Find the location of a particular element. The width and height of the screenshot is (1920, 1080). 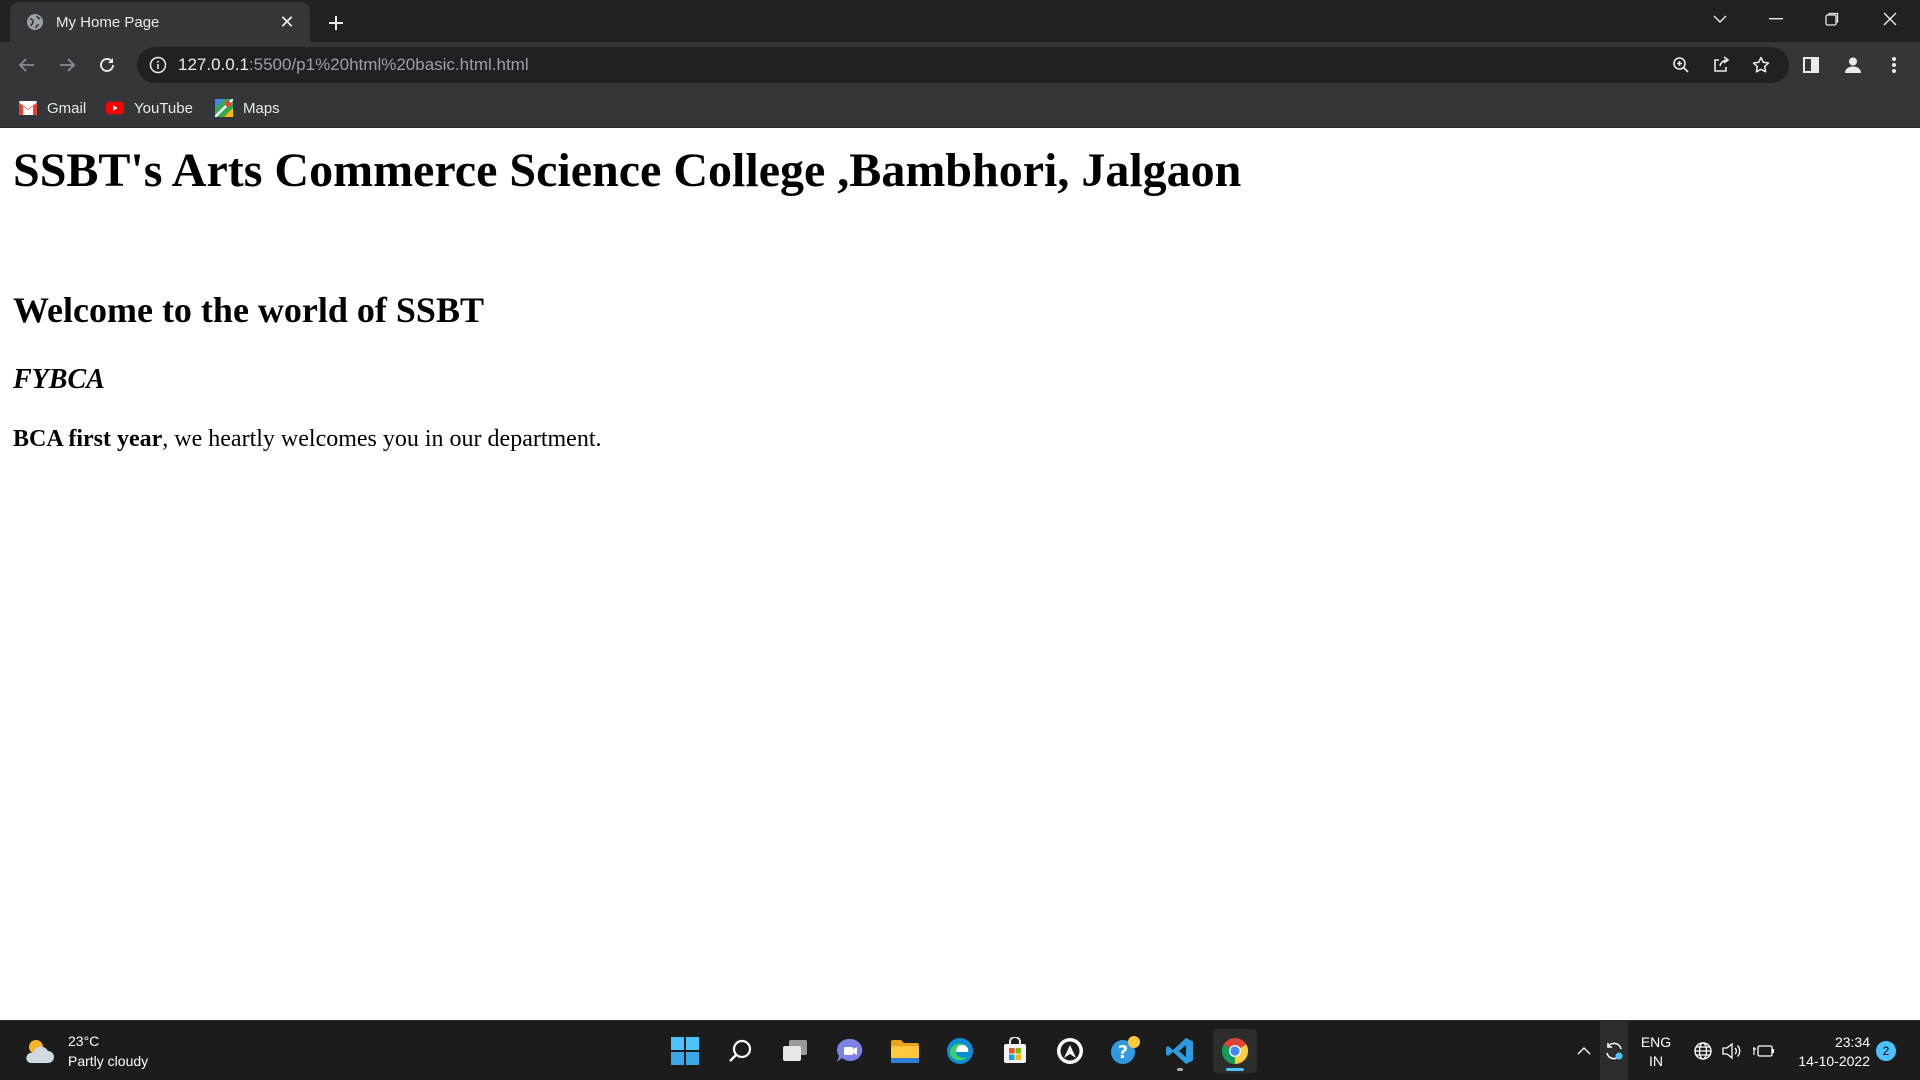

zoom-icon is located at coordinates (1681, 65).